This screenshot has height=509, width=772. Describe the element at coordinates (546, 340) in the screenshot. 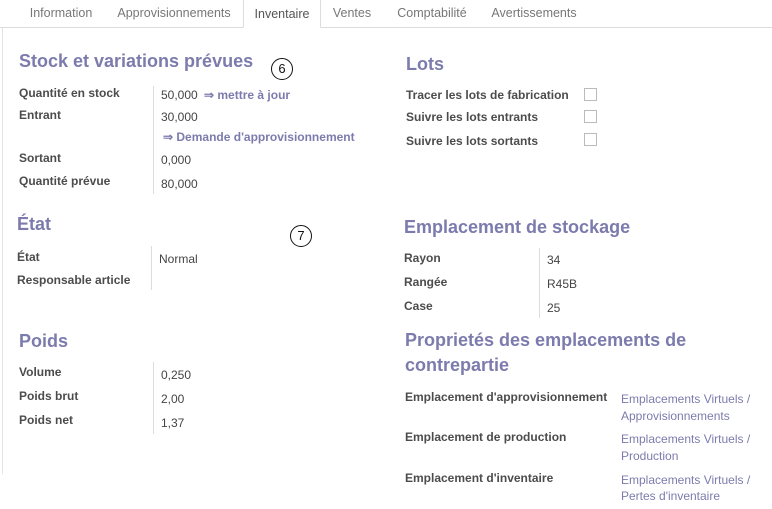

I see `counterpart-section-title-line1: Proprietés des emplacements de` at that location.